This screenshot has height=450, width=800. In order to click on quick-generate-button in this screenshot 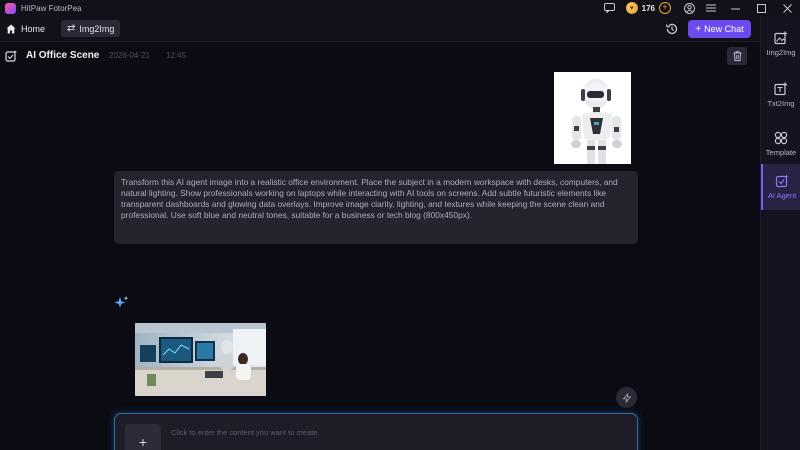, I will do `click(626, 397)`.